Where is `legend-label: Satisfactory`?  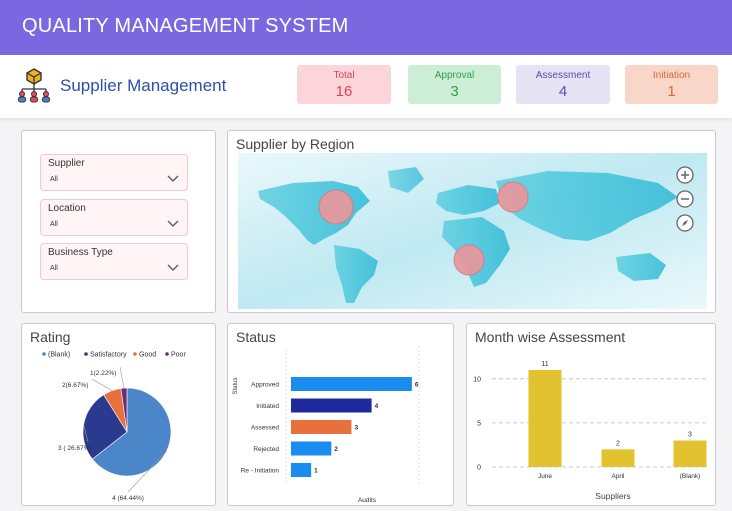
legend-label: Satisfactory is located at coordinates (108, 355).